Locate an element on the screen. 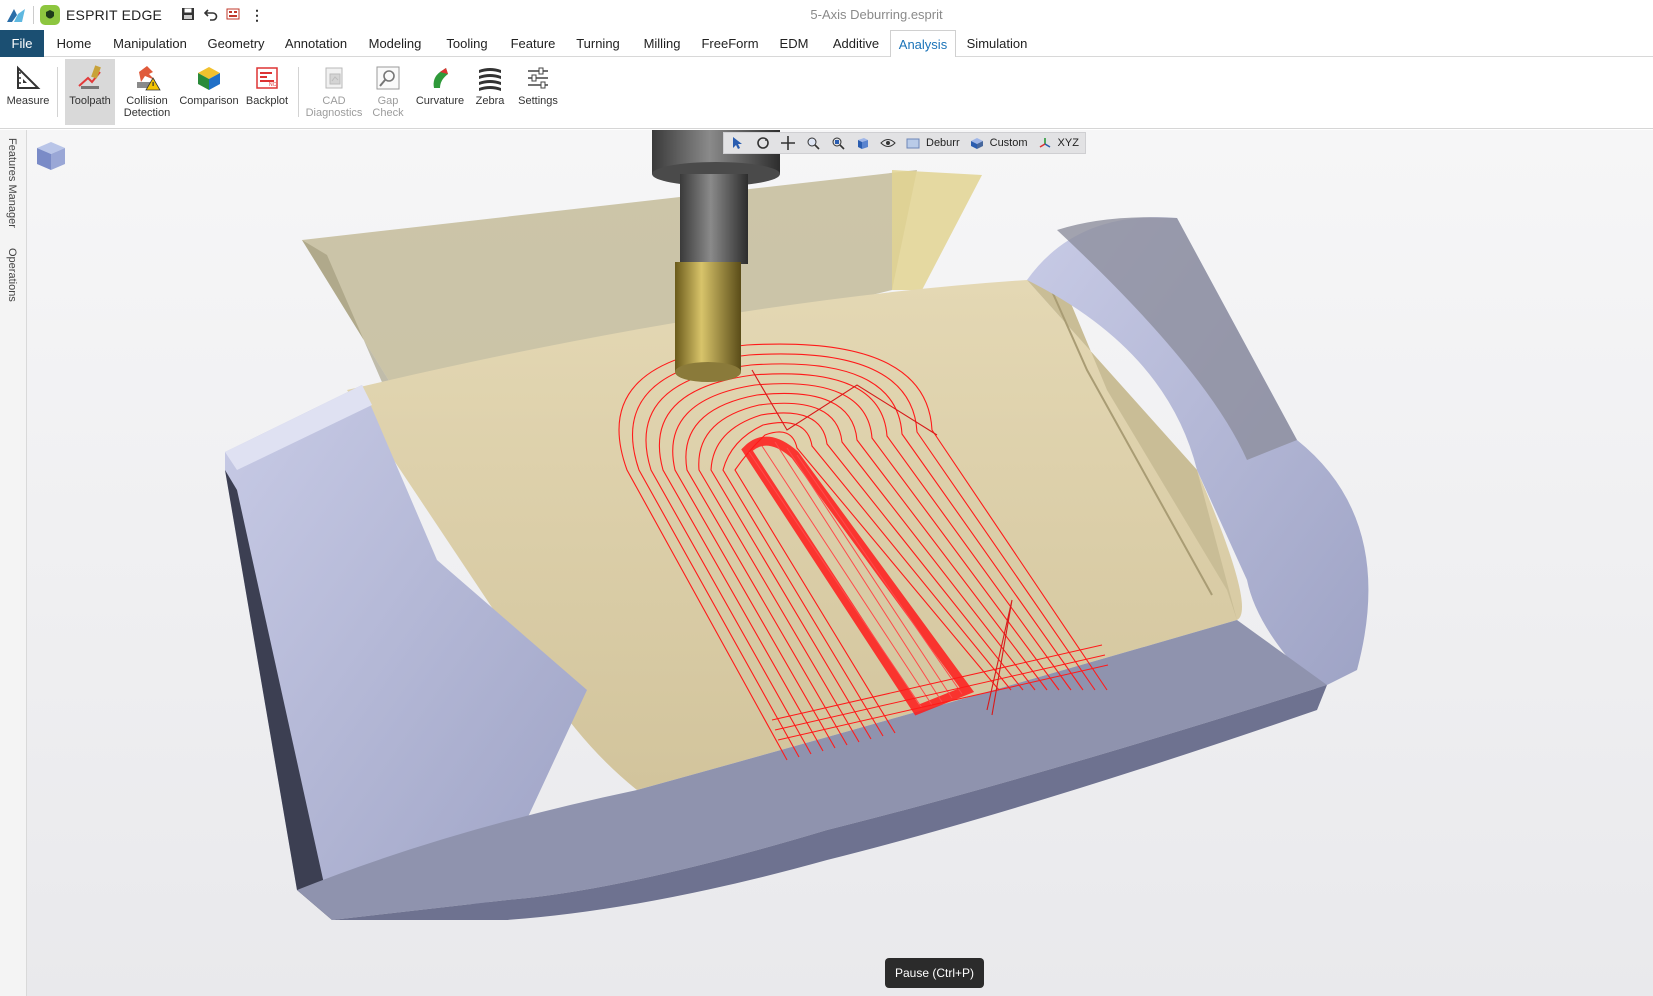 This screenshot has width=1653, height=996. app-name: ESPRIT EDGE is located at coordinates (114, 15).